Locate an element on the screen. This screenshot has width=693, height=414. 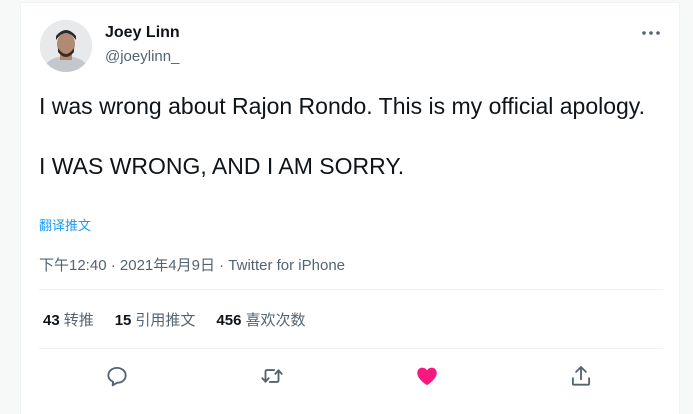
retweet-count-label: 转推 is located at coordinates (78, 320).